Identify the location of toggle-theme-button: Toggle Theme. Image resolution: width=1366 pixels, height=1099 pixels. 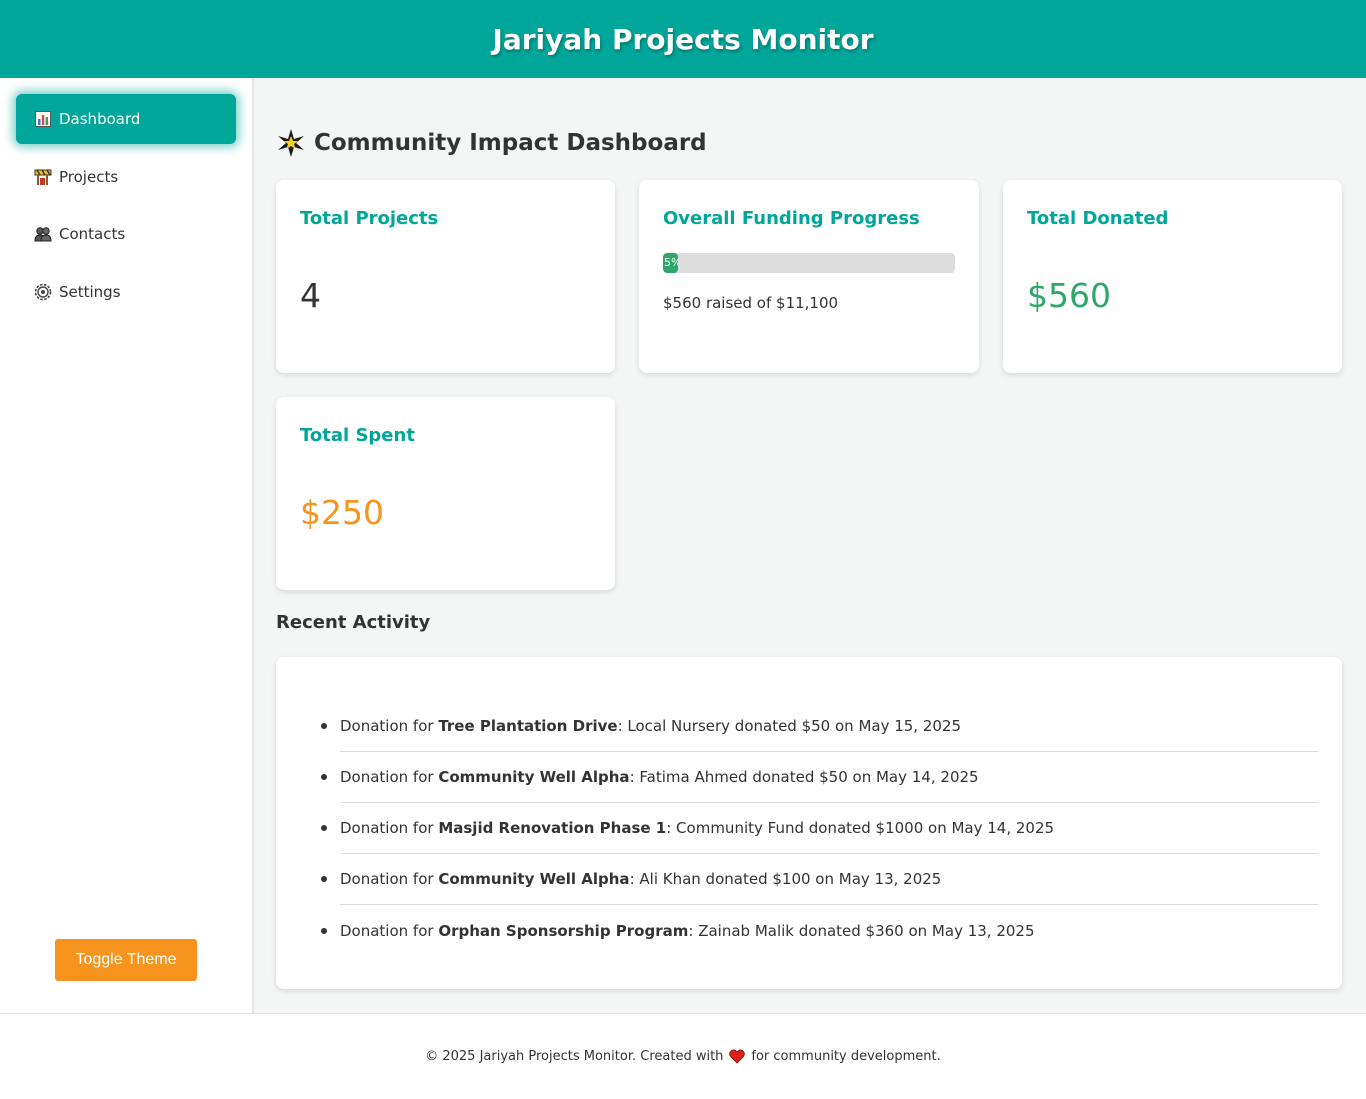
(126, 960).